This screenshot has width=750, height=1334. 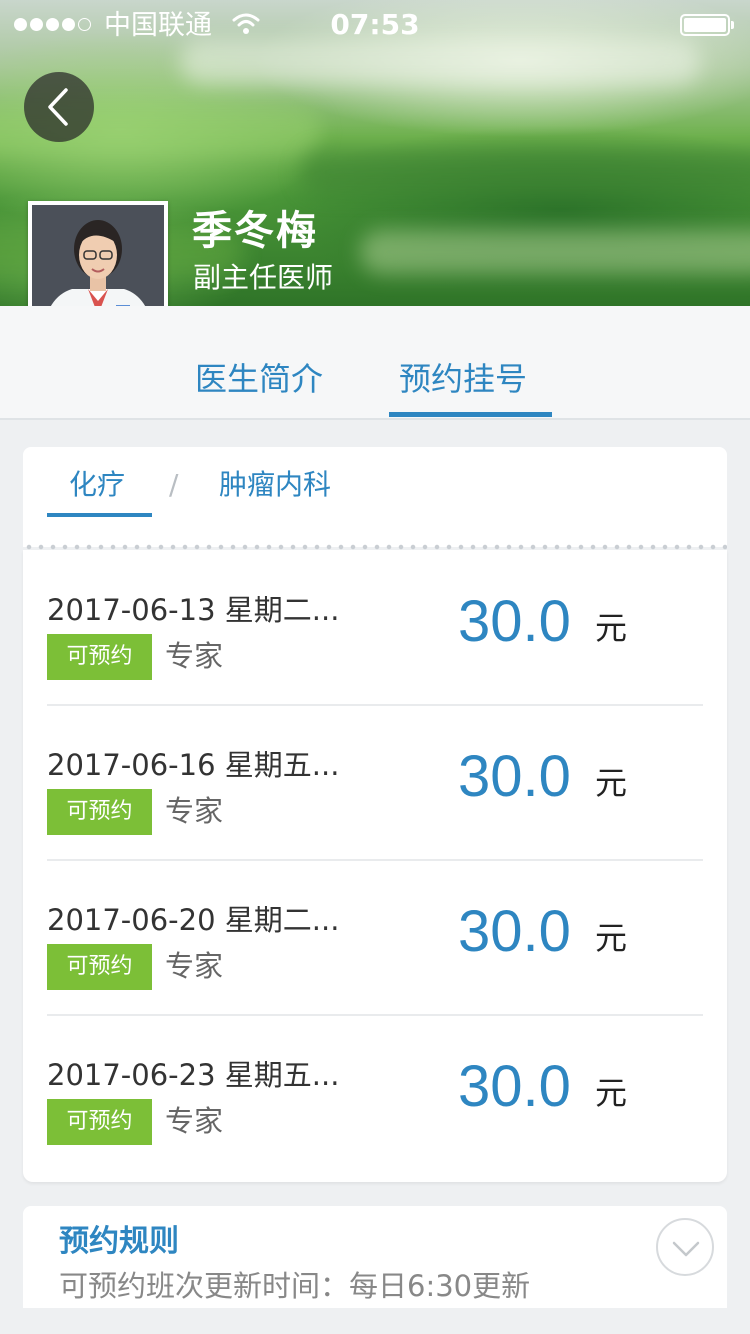 What do you see at coordinates (375, 497) in the screenshot?
I see `department-card: 化疗 / 肿瘤内科` at bounding box center [375, 497].